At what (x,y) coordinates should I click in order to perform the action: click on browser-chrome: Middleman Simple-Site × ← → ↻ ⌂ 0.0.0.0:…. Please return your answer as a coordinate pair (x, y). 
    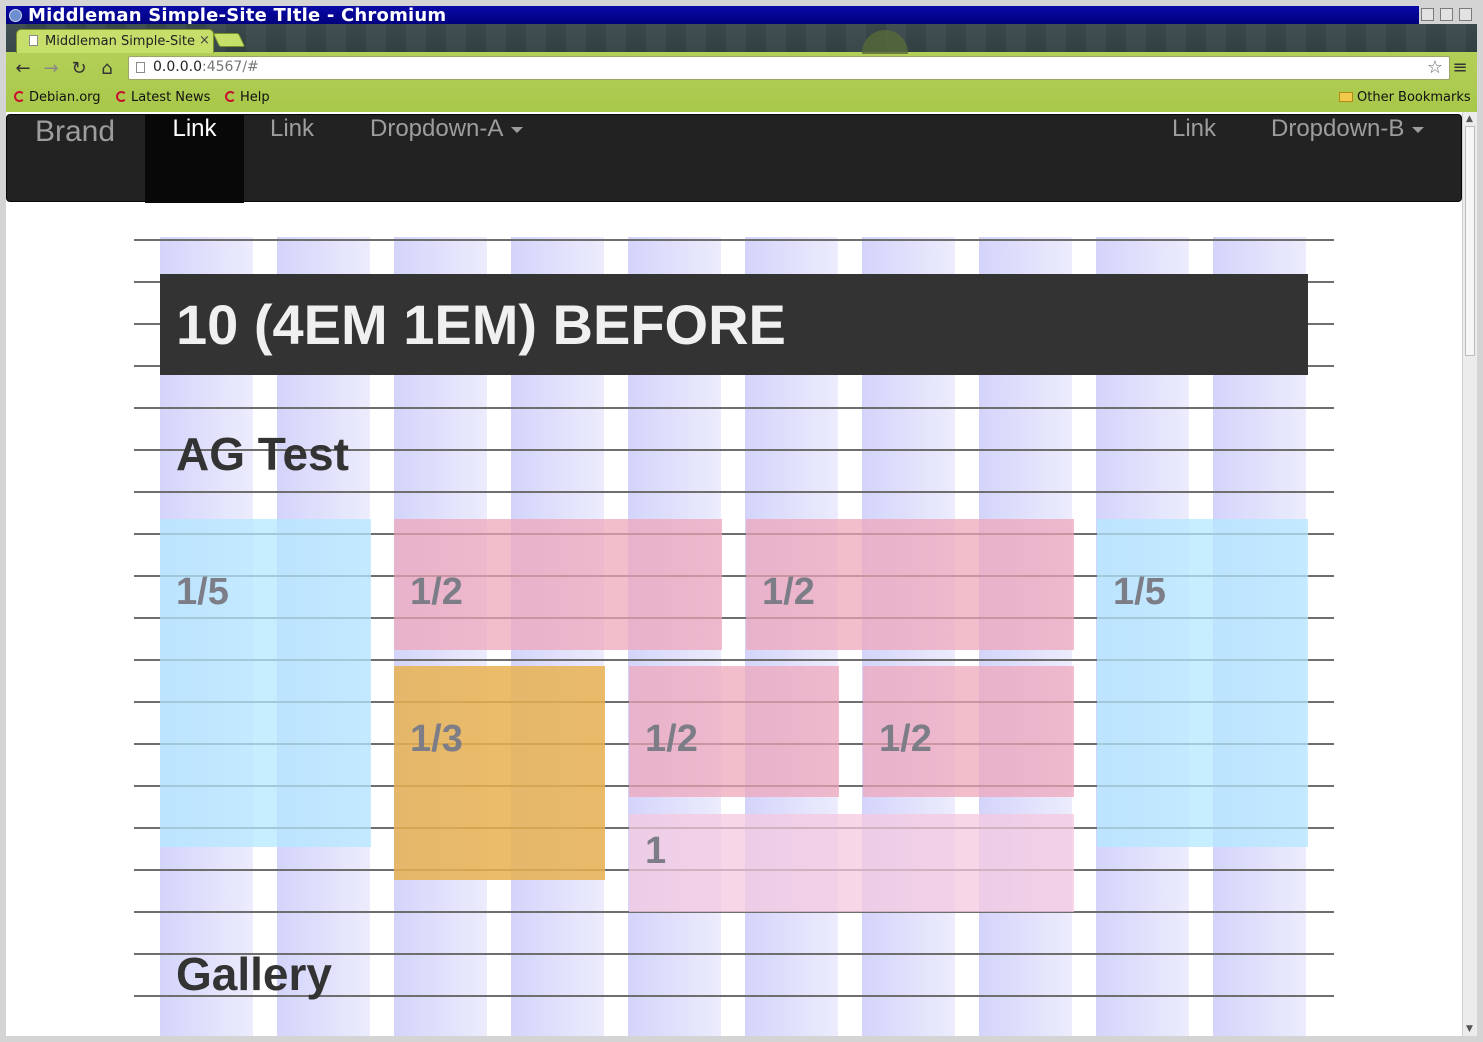
    Looking at the image, I should click on (741, 68).